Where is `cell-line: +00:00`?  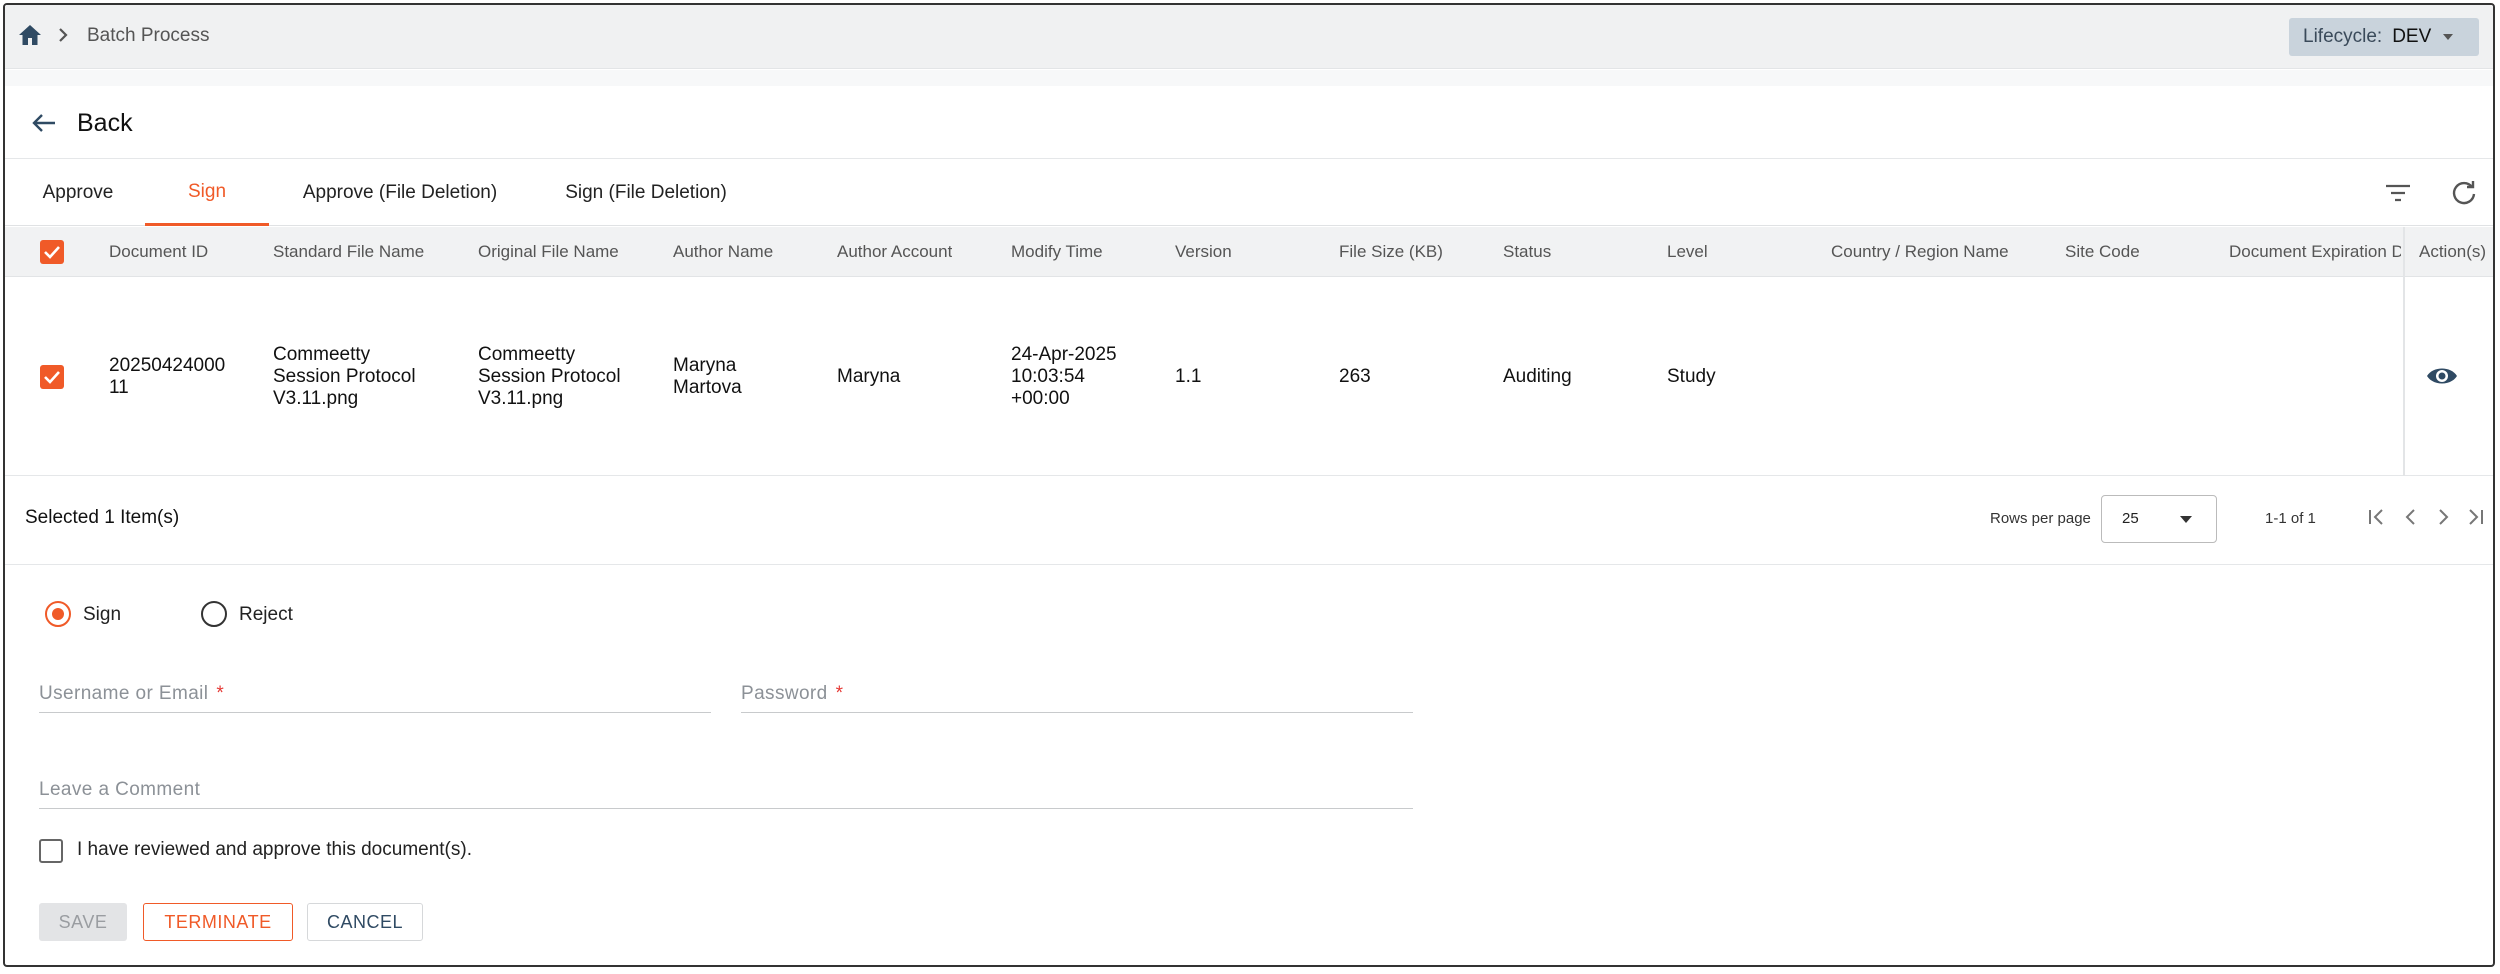 cell-line: +00:00 is located at coordinates (1040, 398).